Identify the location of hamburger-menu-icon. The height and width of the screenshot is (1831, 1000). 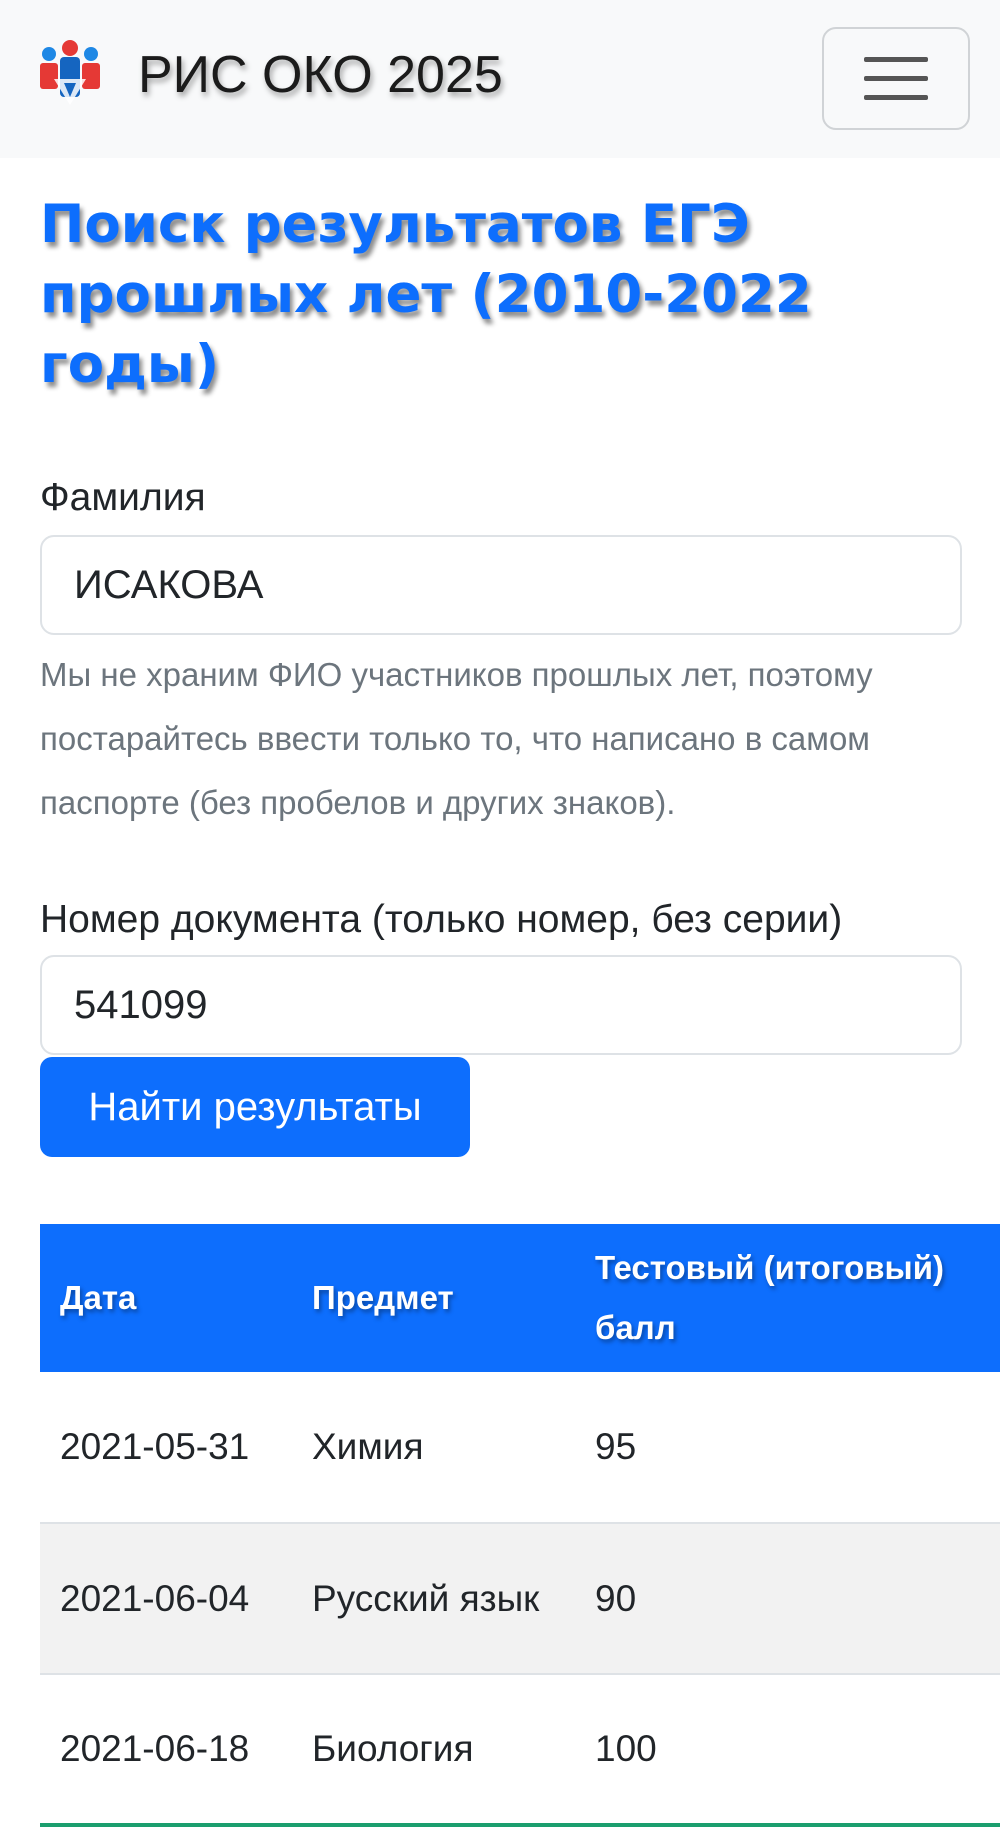
(896, 78).